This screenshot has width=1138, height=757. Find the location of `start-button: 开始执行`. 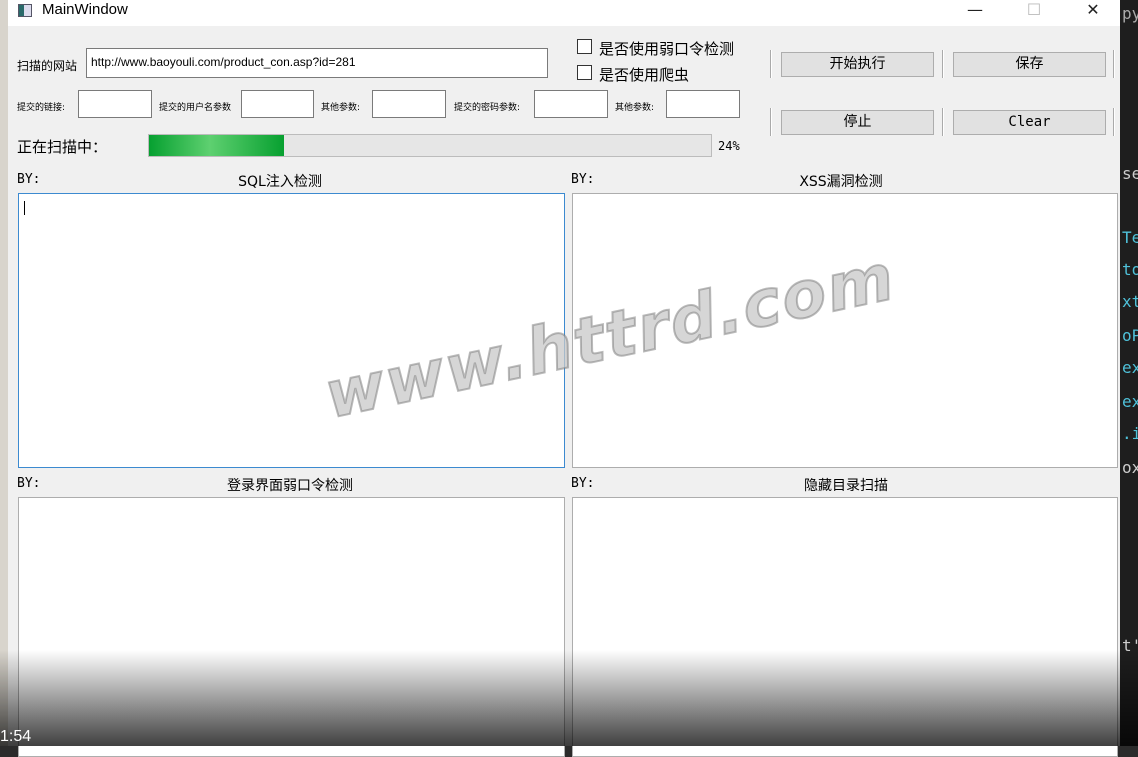

start-button: 开始执行 is located at coordinates (857, 64).